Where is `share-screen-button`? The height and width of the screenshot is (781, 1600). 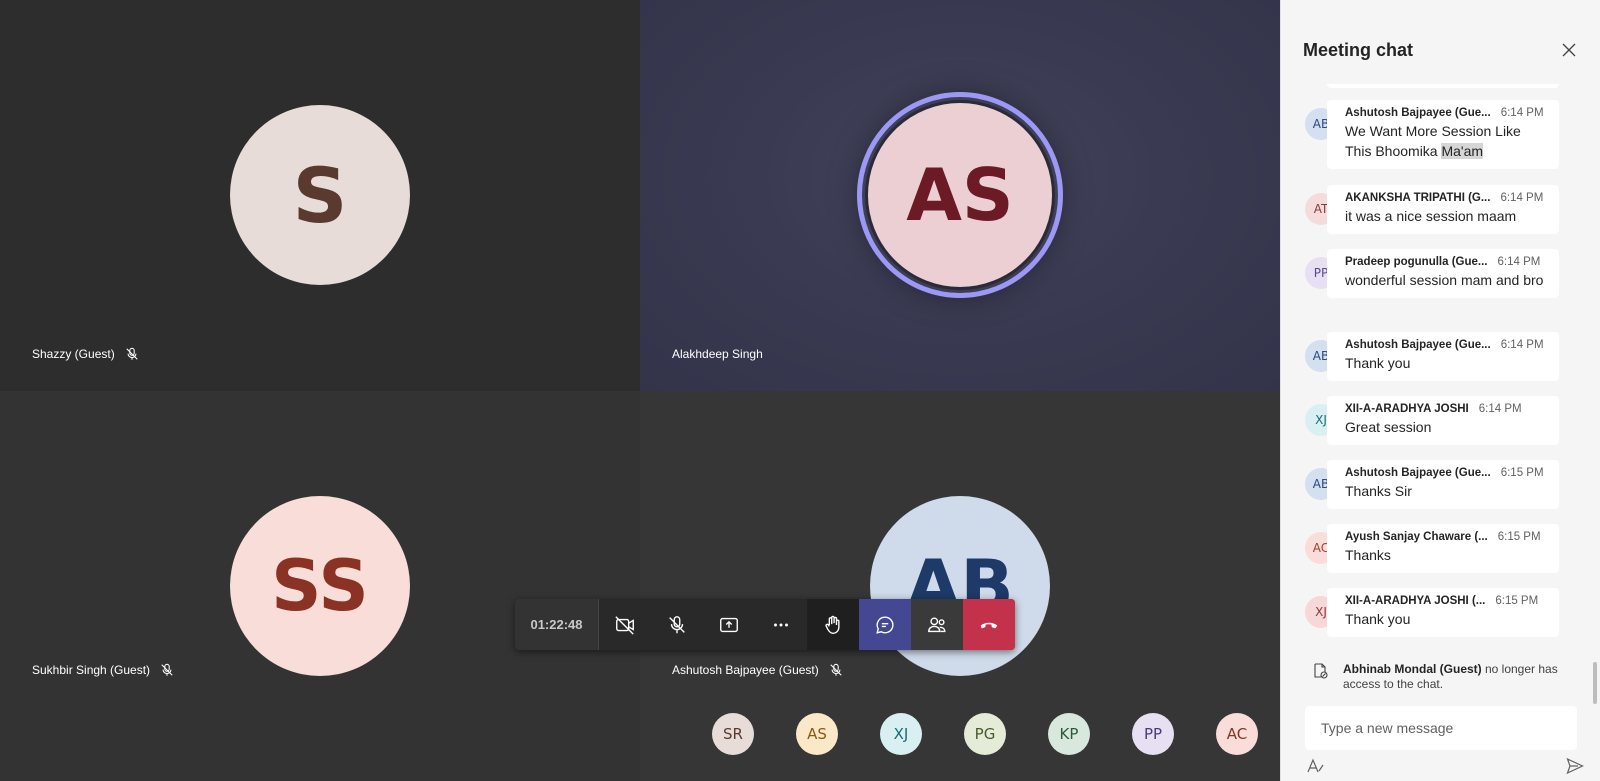 share-screen-button is located at coordinates (729, 624).